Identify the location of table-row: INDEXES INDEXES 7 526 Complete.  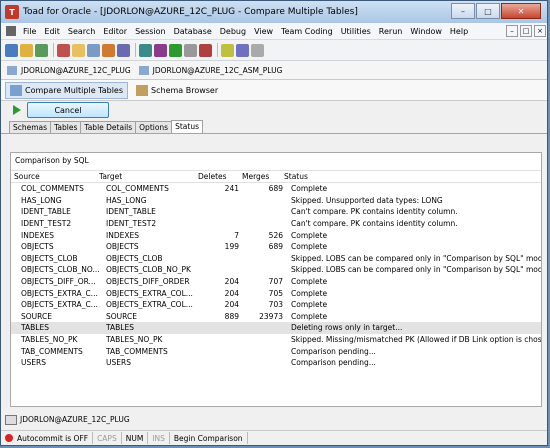
(276, 235).